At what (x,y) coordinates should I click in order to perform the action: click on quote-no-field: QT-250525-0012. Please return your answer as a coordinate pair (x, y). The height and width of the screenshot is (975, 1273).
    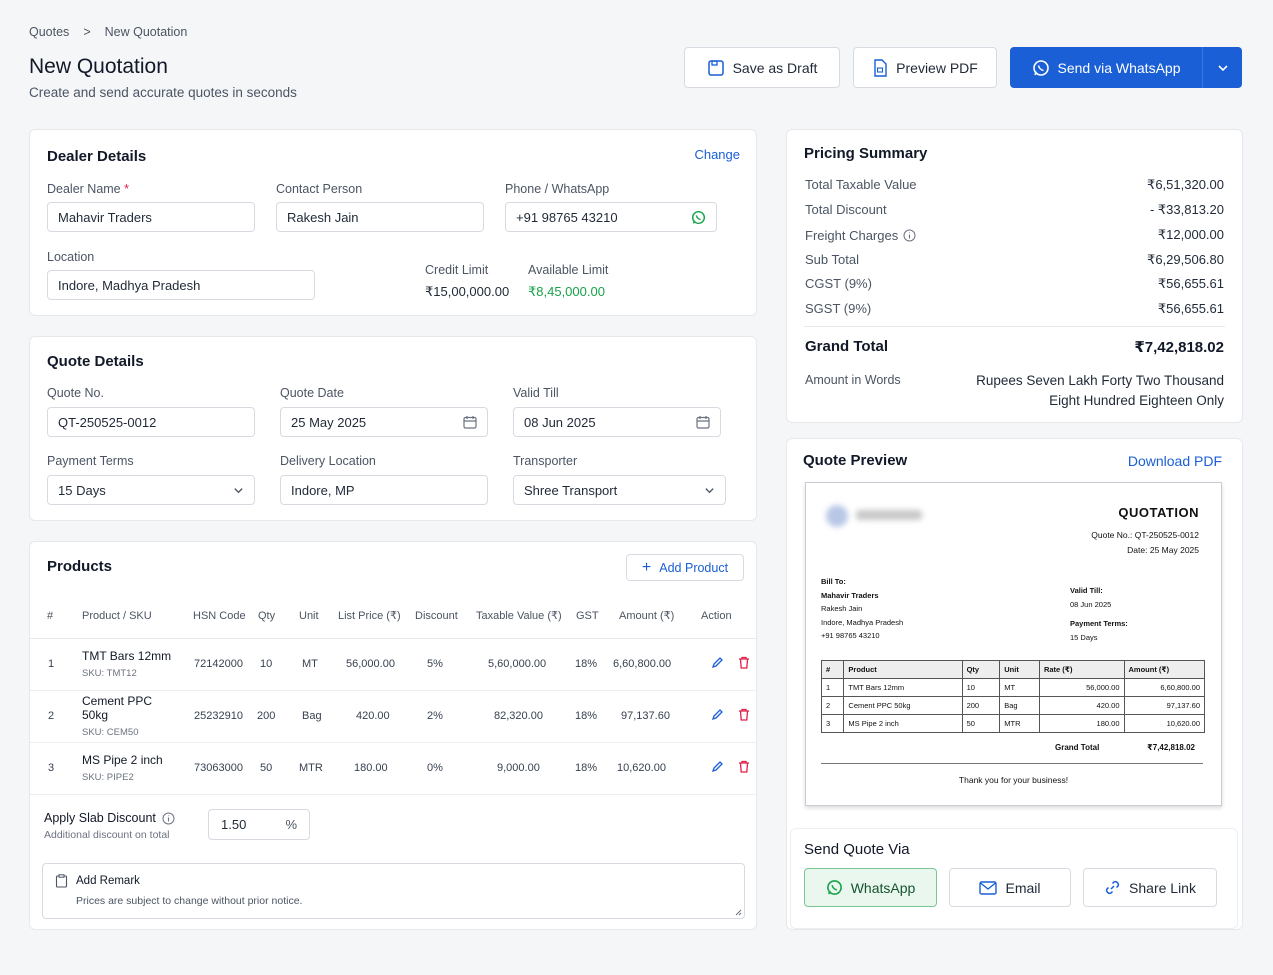
    Looking at the image, I should click on (151, 422).